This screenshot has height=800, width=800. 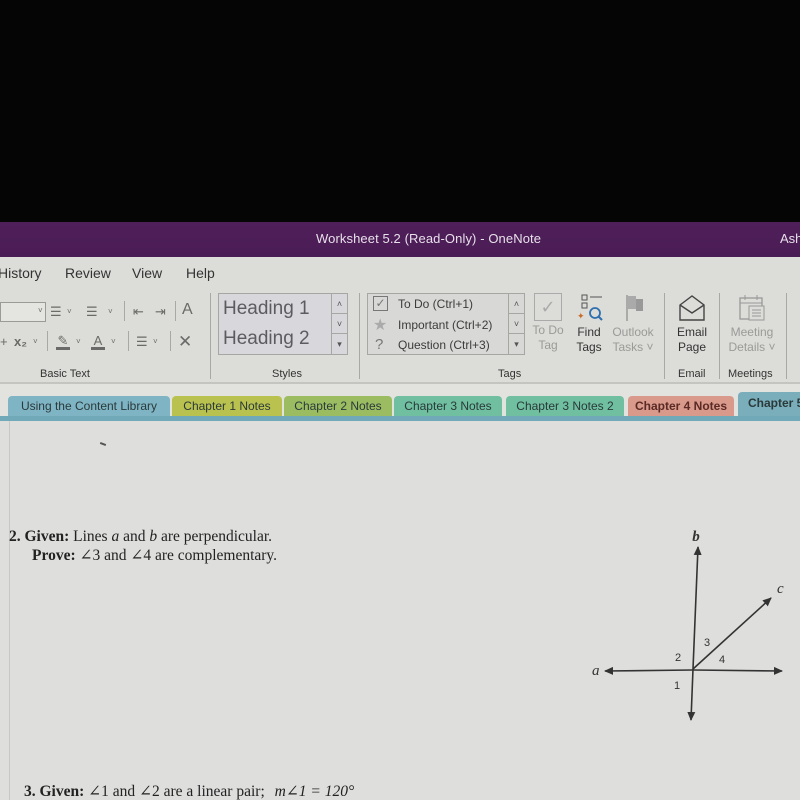 I want to click on tags-scroll: ˄ ˅ ▾, so click(x=516, y=324).